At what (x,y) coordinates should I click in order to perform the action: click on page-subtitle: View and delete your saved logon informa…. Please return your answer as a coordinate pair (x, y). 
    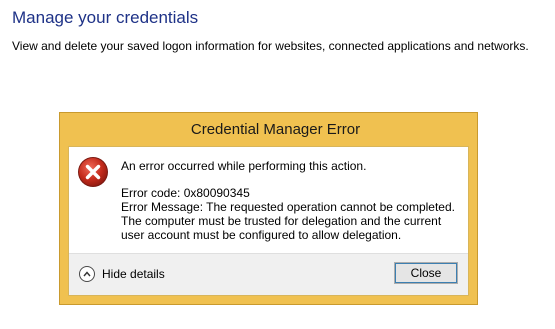
    Looking at the image, I should click on (270, 46).